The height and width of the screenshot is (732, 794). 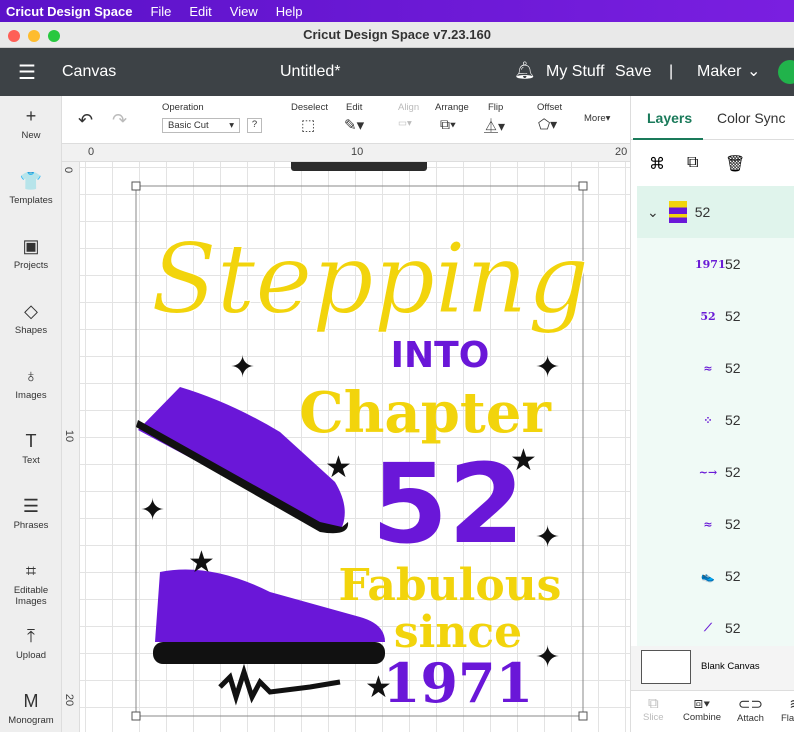 I want to click on minimize-button, so click(x=34, y=36).